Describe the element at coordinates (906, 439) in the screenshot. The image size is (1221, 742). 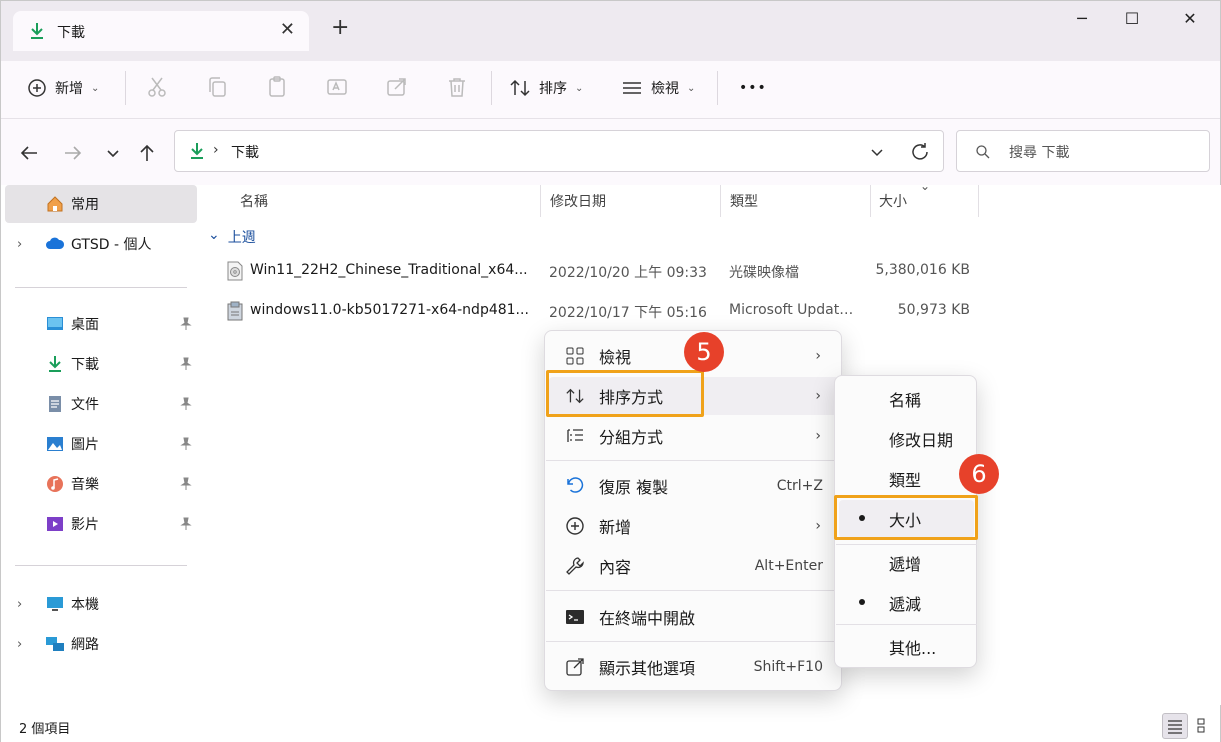
I see `sort-option-date: 修改日期` at that location.